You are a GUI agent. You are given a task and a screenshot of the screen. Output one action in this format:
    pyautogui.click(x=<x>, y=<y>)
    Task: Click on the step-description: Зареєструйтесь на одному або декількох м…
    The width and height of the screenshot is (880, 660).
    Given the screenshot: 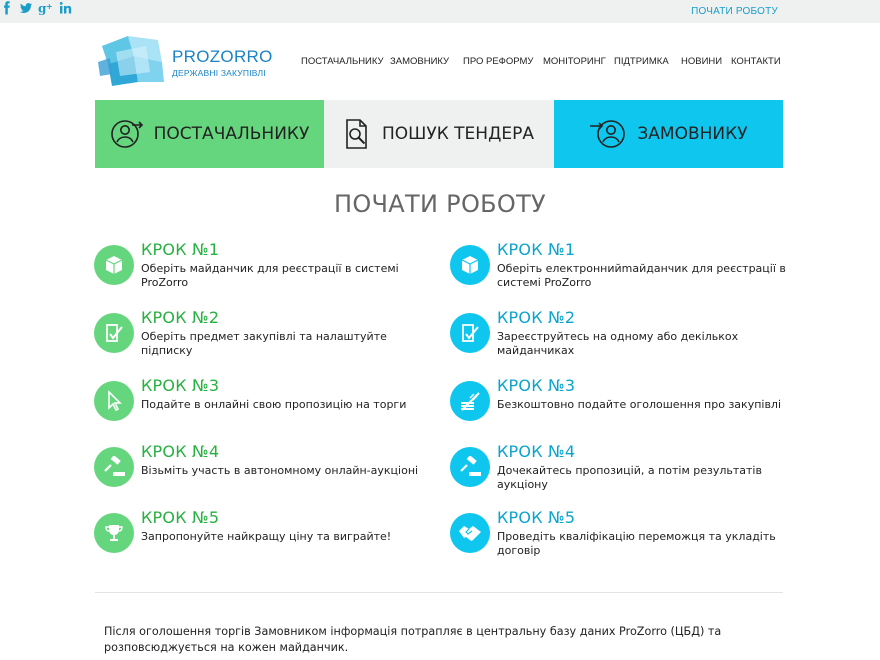 What is the action you would take?
    pyautogui.click(x=618, y=343)
    